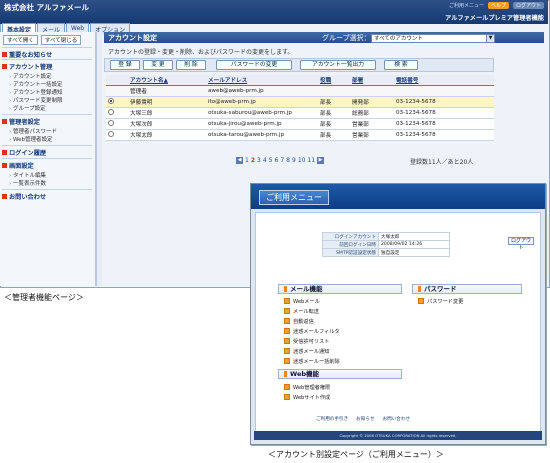 The width and height of the screenshot is (550, 463). Describe the element at coordinates (372, 135) in the screenshot. I see `account-dept: 営業部` at that location.